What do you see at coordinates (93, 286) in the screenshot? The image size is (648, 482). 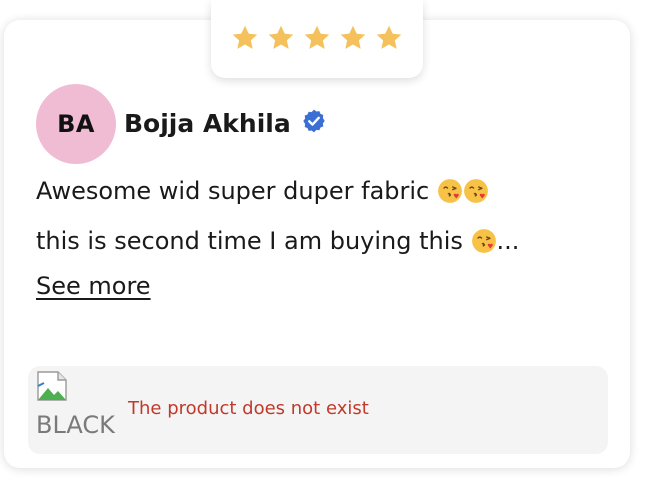 I see `see-more-link: See more` at bounding box center [93, 286].